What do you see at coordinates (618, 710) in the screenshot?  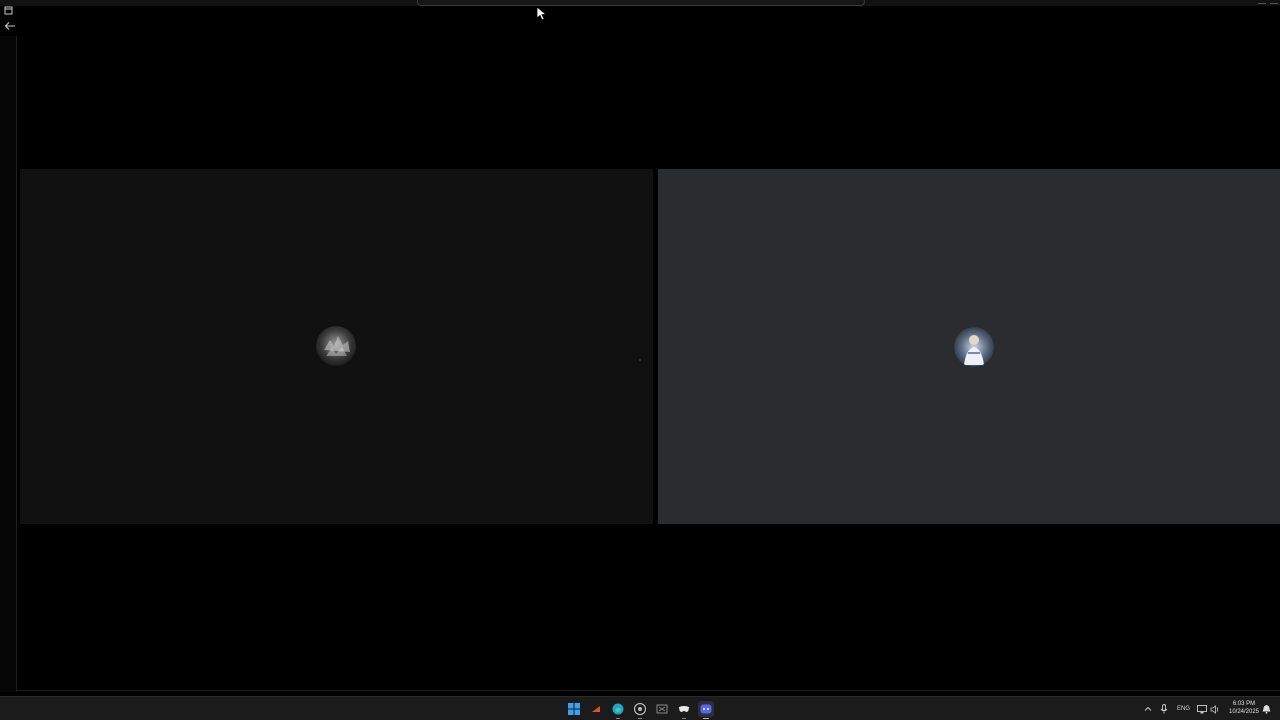 I see `edge-browser-icon` at bounding box center [618, 710].